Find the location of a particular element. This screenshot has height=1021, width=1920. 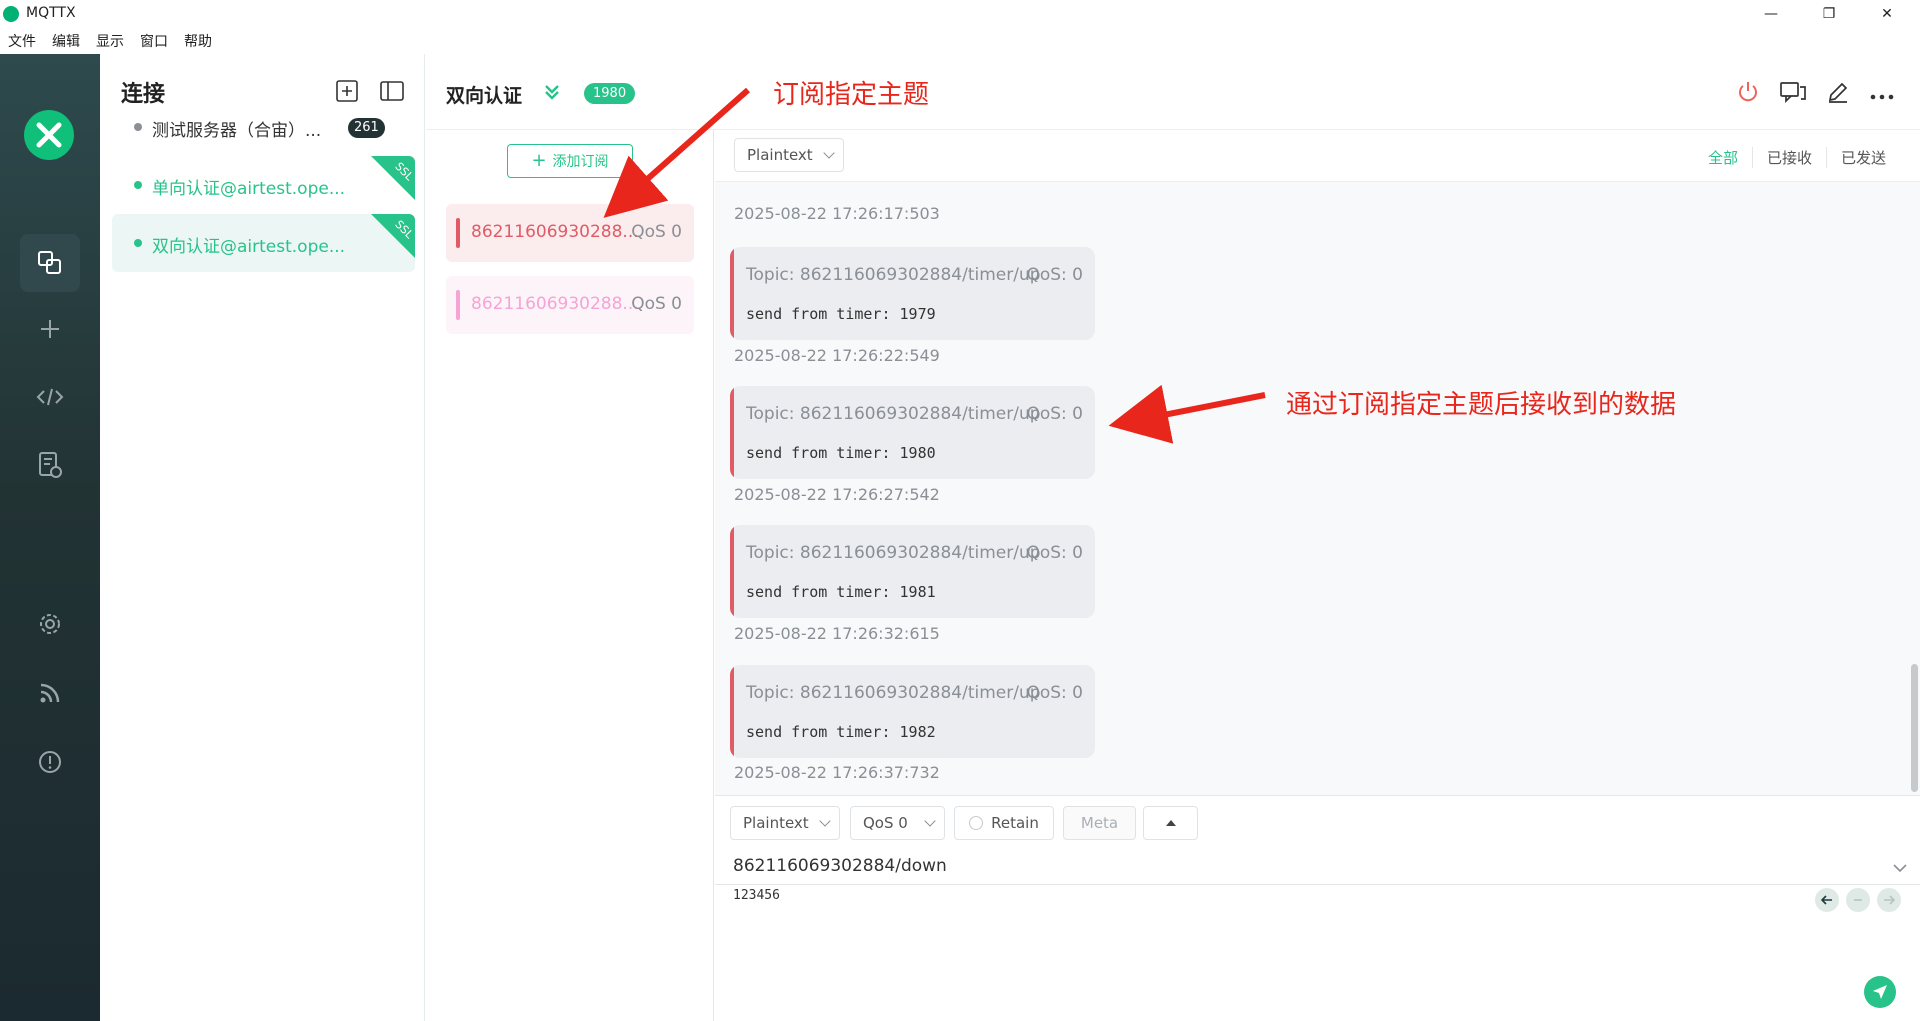

subscription-color-bar is located at coordinates (458, 305).